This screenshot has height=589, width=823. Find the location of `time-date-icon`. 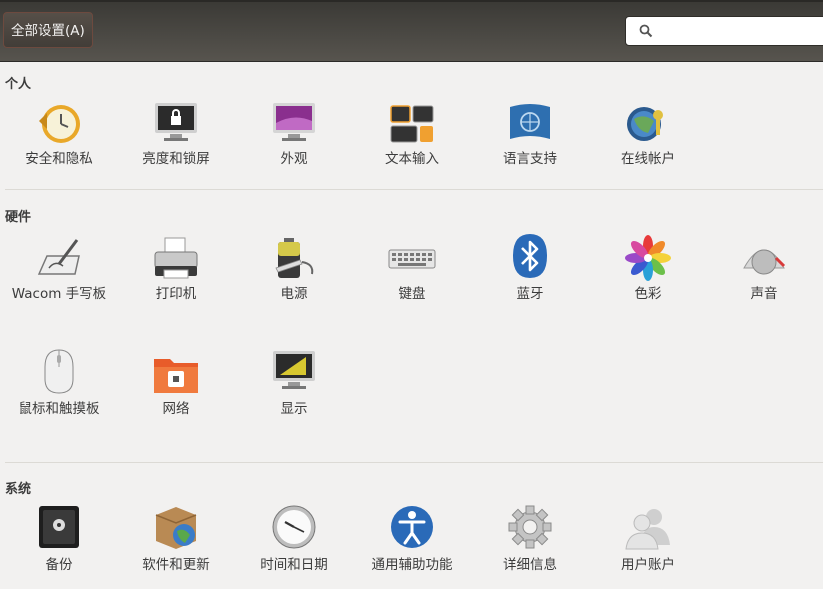

time-date-icon is located at coordinates (294, 527).